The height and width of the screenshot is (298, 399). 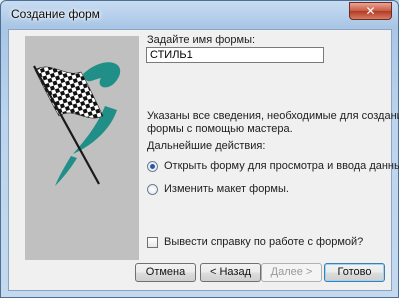 I want to click on option-edit-layout: Изменить макет формы., so click(x=218, y=189).